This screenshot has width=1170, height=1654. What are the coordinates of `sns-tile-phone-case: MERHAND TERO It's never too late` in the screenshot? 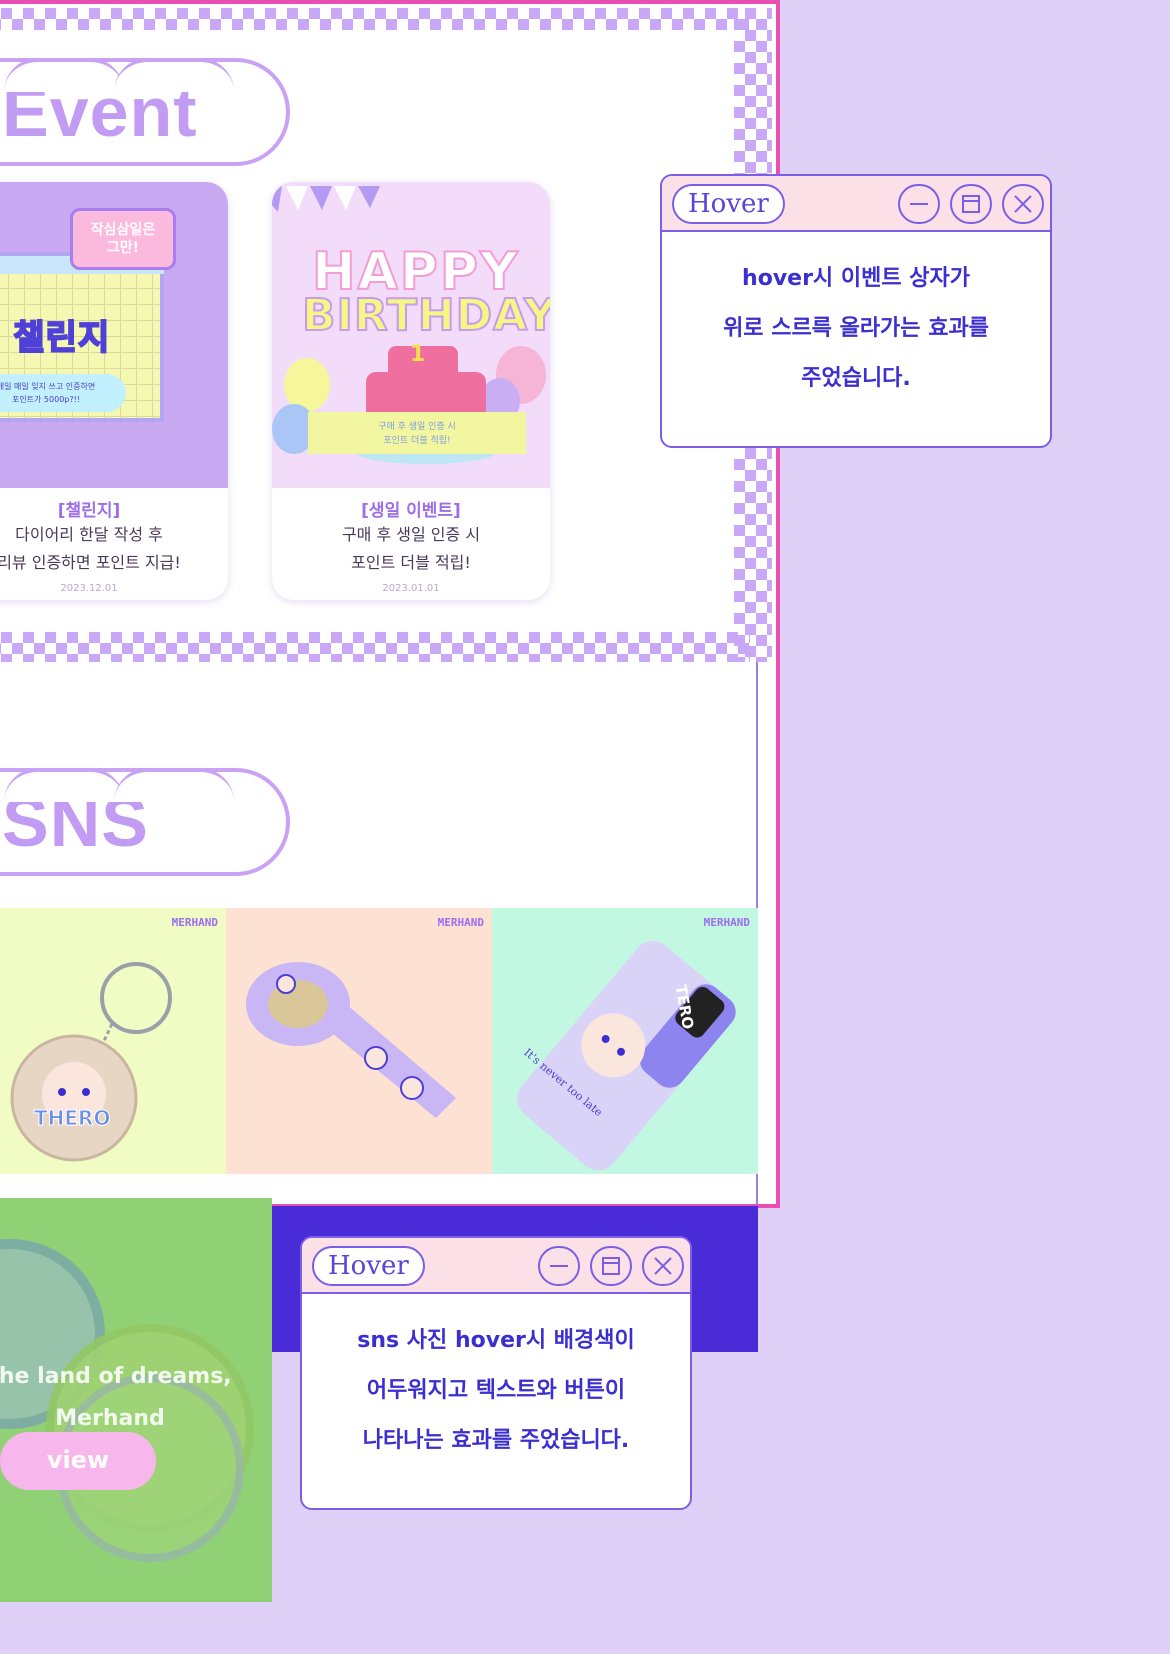 It's located at (625, 1041).